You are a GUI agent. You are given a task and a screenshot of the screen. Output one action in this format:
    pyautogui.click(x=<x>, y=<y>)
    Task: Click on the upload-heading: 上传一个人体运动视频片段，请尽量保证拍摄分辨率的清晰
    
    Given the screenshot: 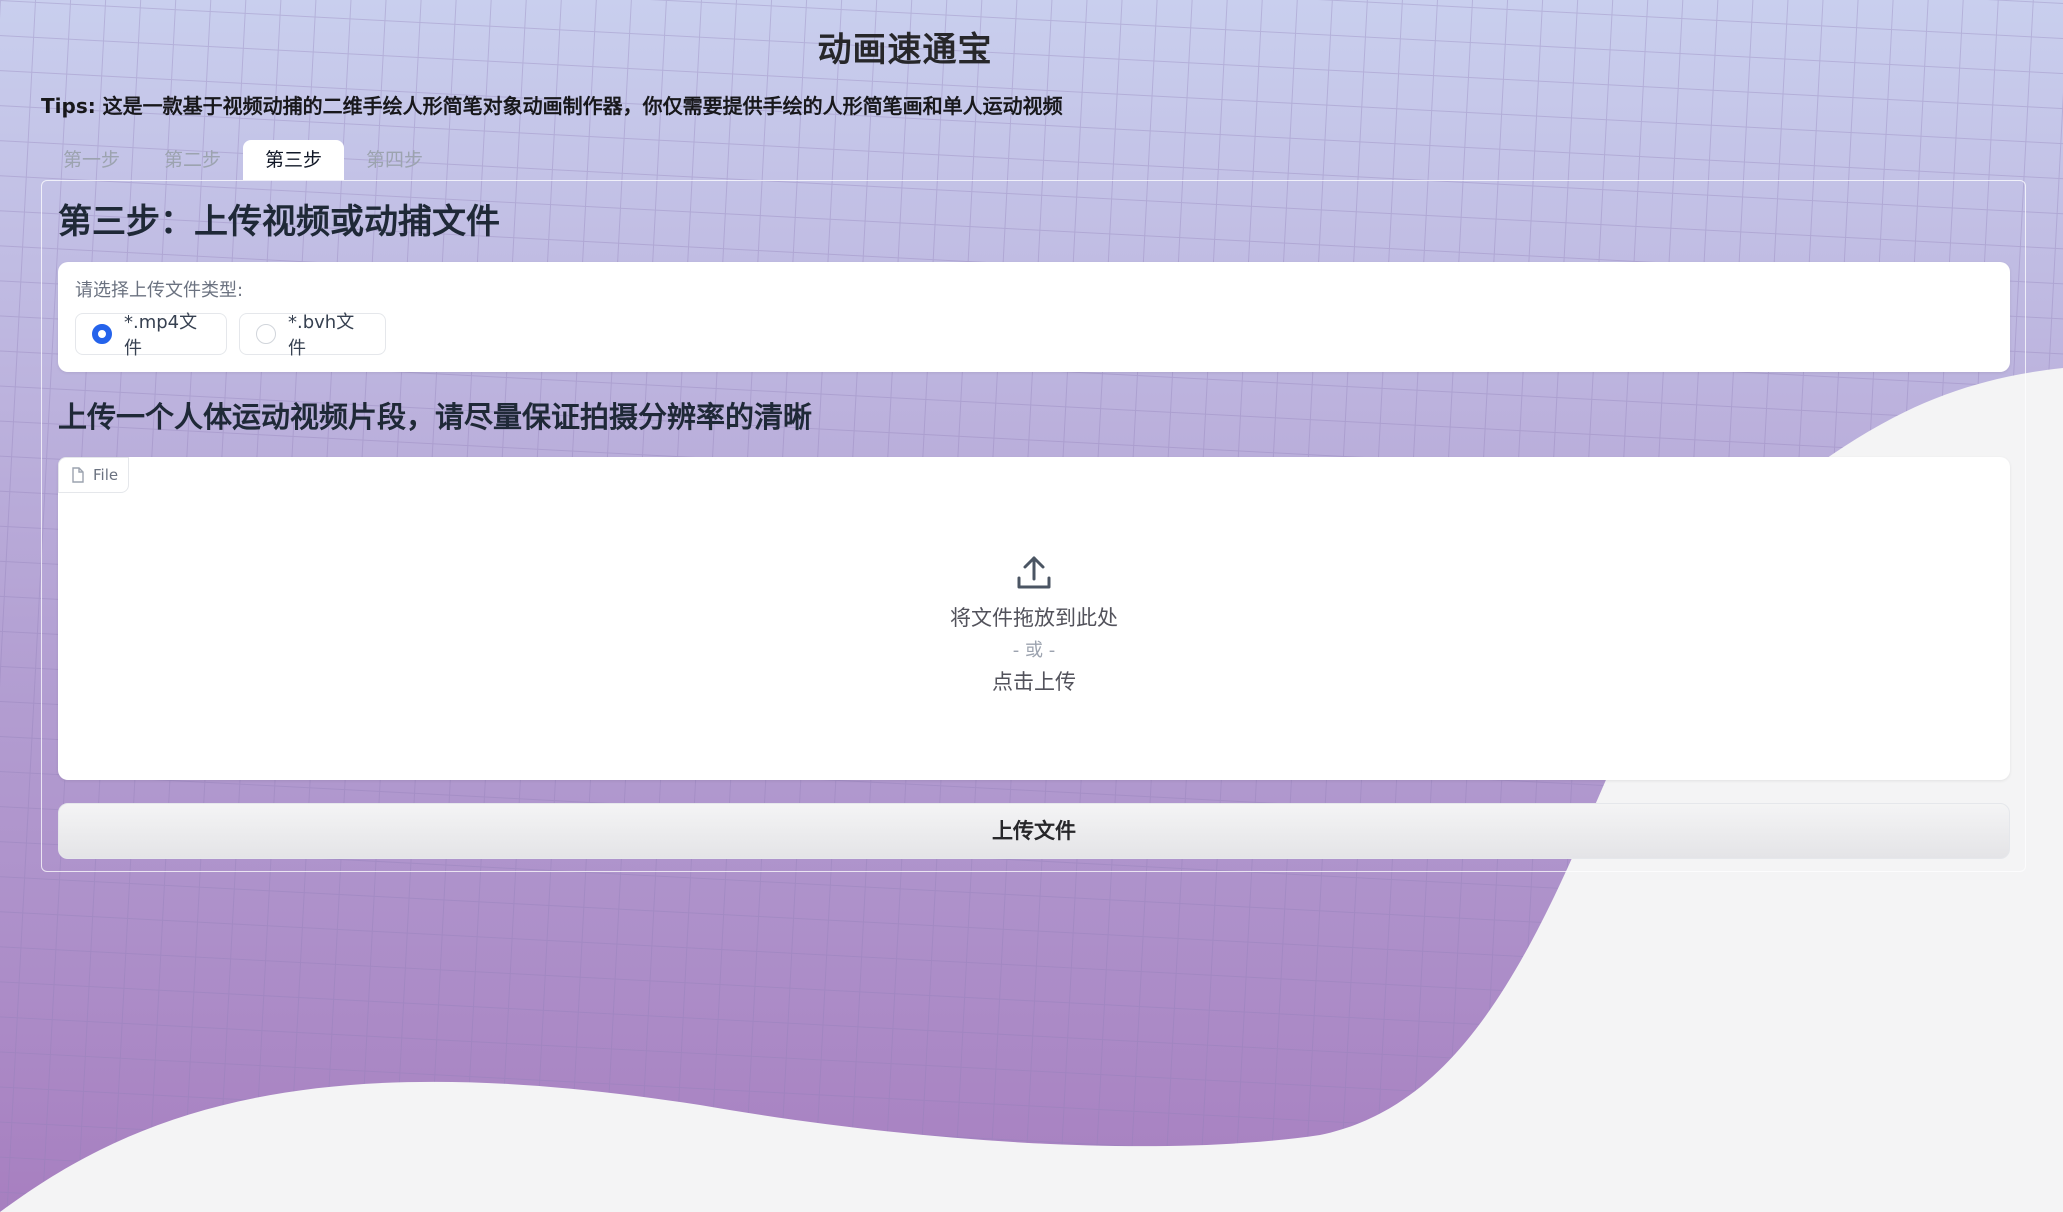 What is the action you would take?
    pyautogui.click(x=435, y=417)
    